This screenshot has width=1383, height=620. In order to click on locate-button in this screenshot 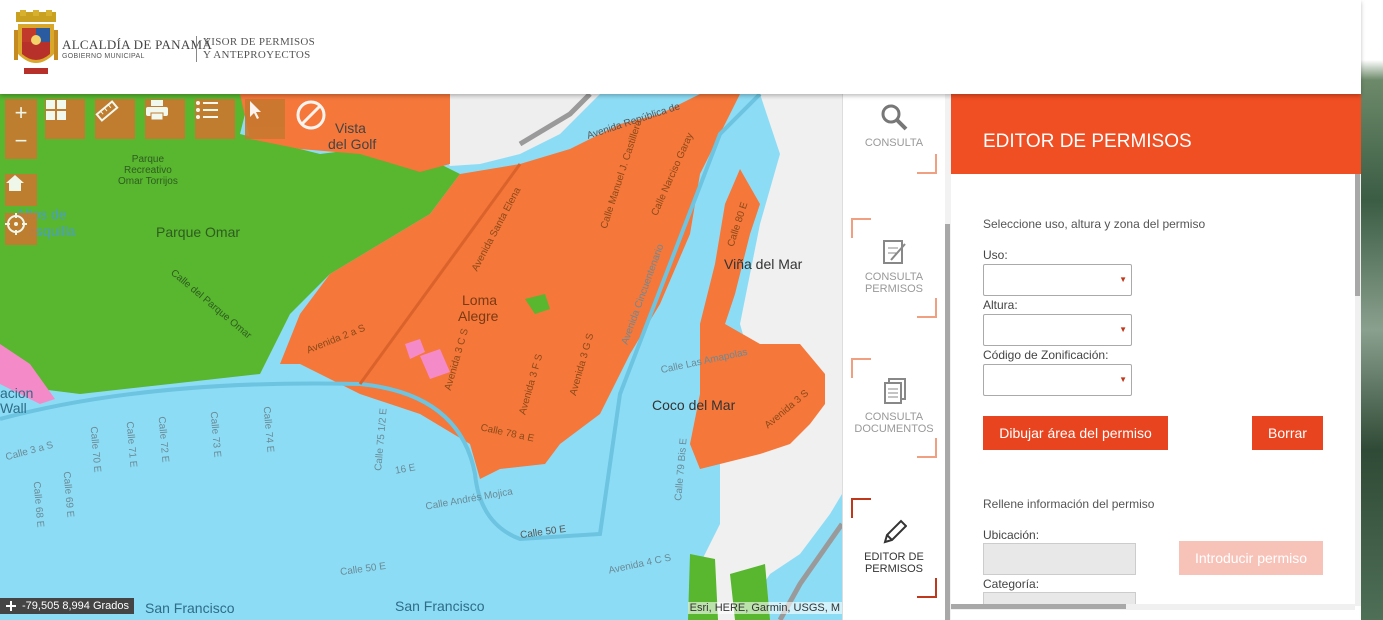, I will do `click(21, 229)`.